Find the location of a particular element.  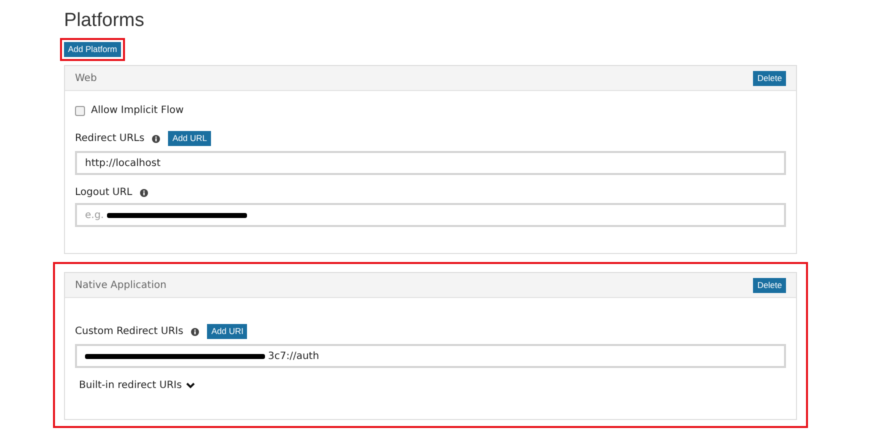

built-in-uris-toggle: Built-in redirect URIs is located at coordinates (137, 392).